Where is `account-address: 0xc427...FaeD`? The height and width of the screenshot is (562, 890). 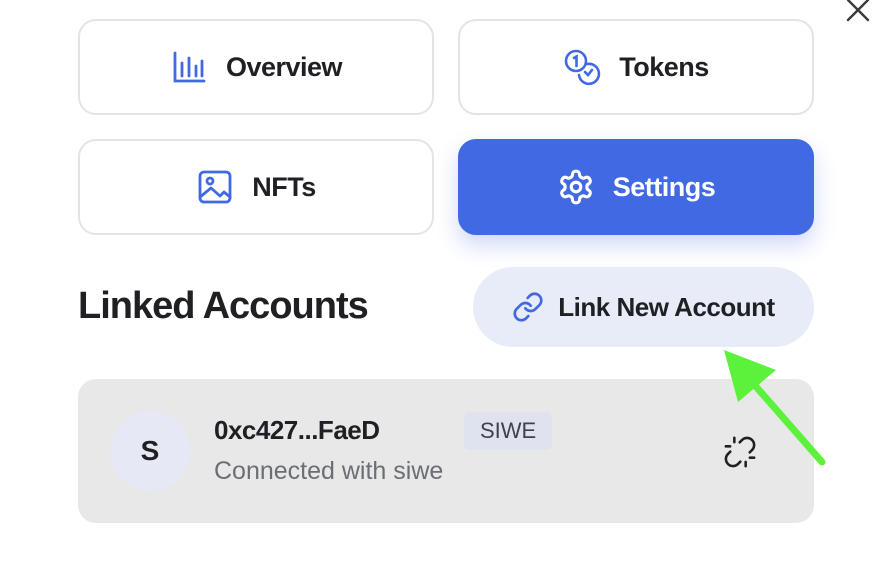
account-address: 0xc427...FaeD is located at coordinates (297, 430).